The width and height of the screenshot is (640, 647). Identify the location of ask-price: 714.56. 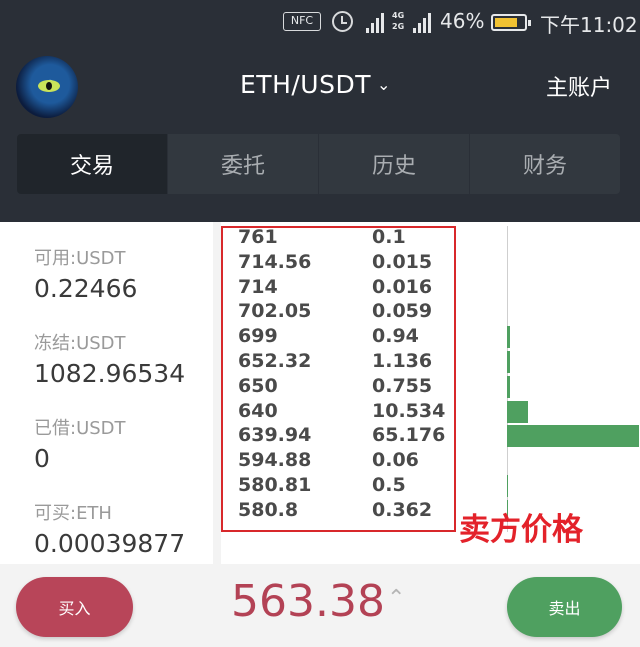
(275, 261).